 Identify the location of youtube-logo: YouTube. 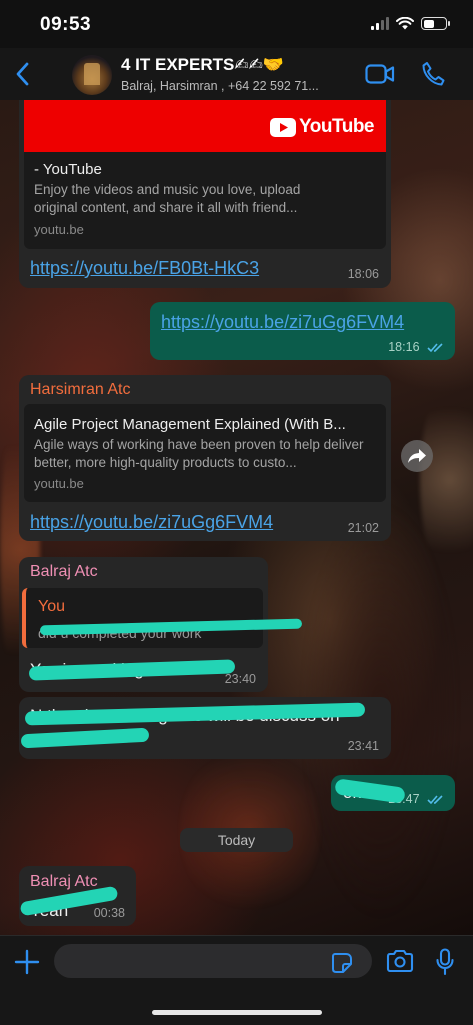
(322, 127).